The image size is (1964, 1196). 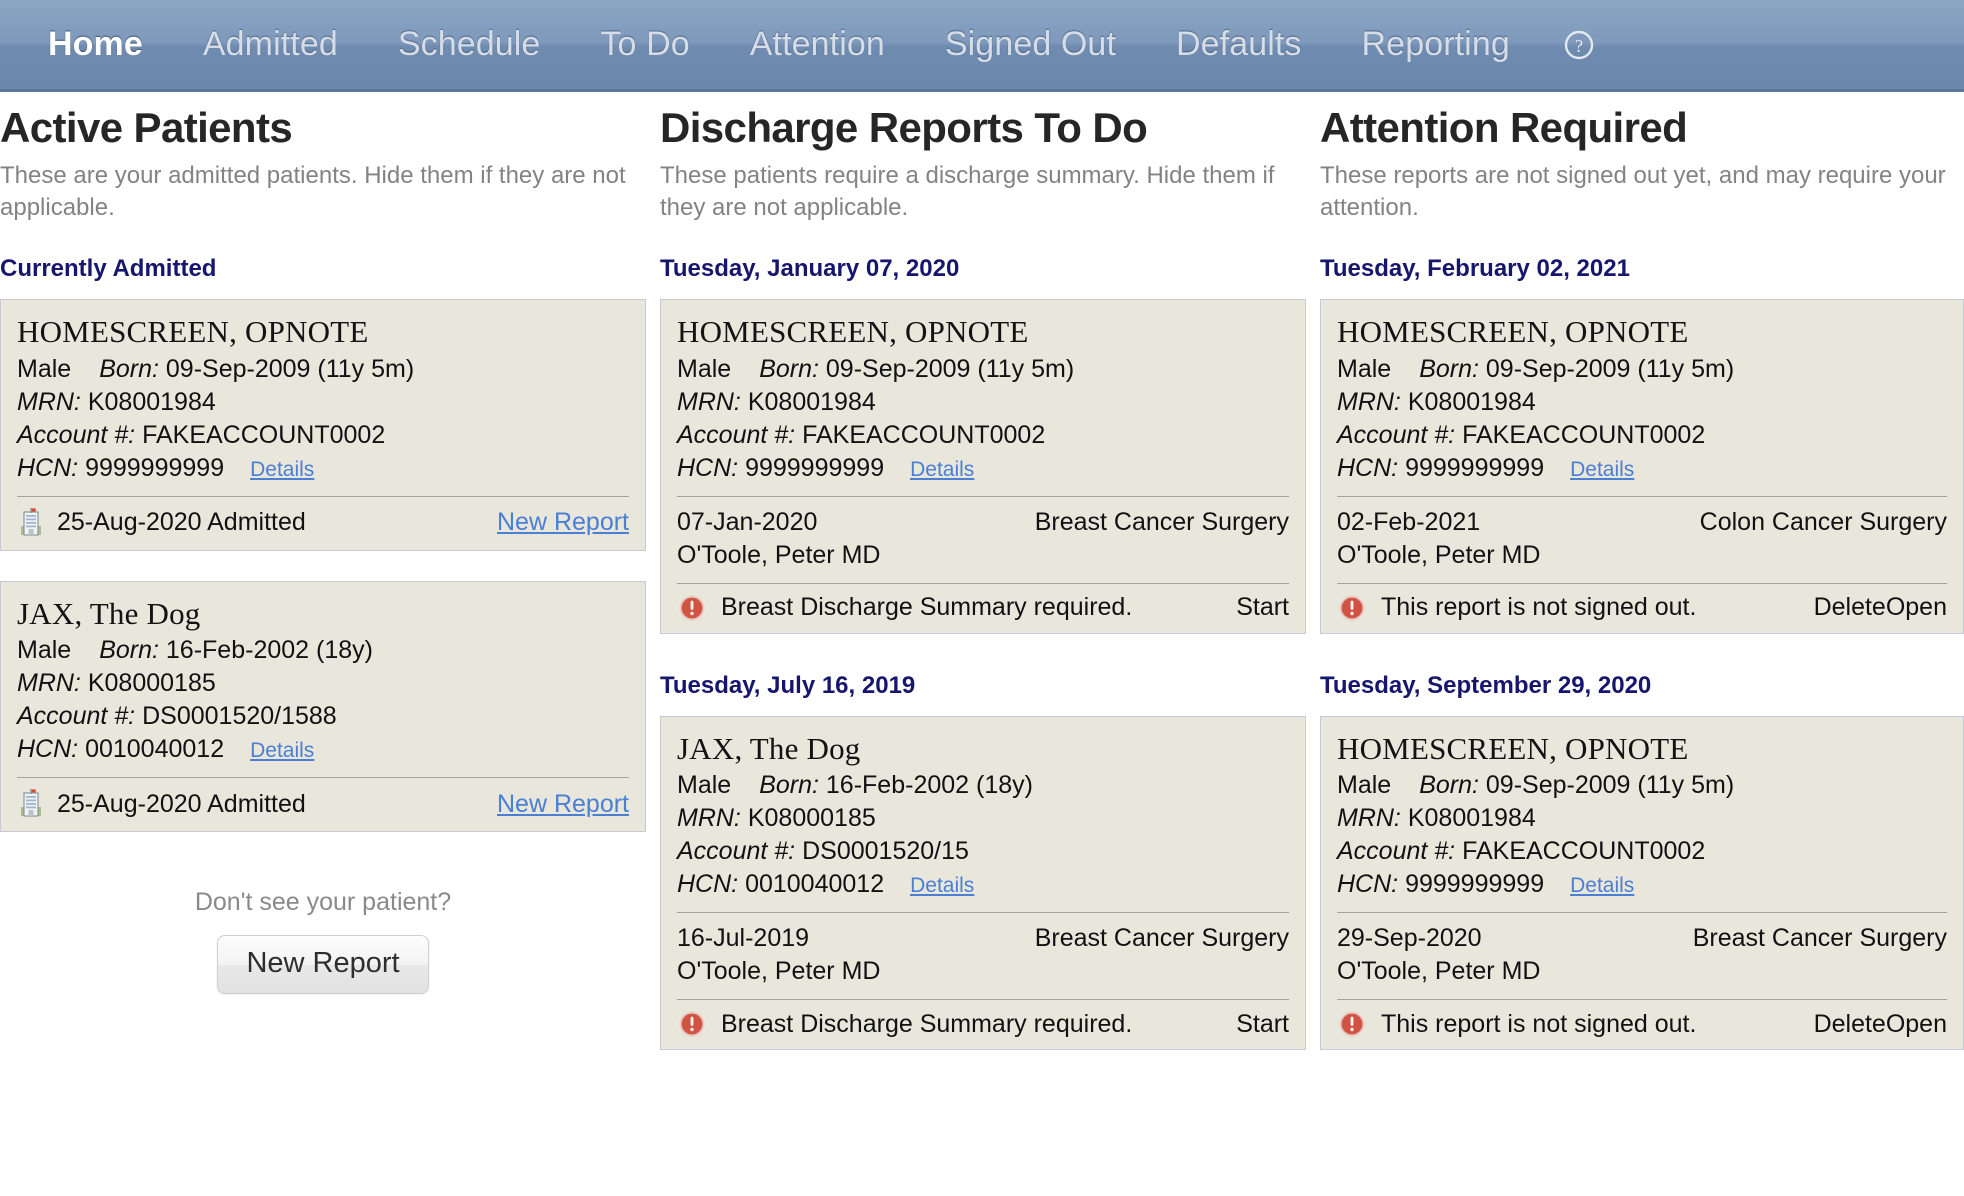 I want to click on new-report-button: New Report, so click(x=323, y=965).